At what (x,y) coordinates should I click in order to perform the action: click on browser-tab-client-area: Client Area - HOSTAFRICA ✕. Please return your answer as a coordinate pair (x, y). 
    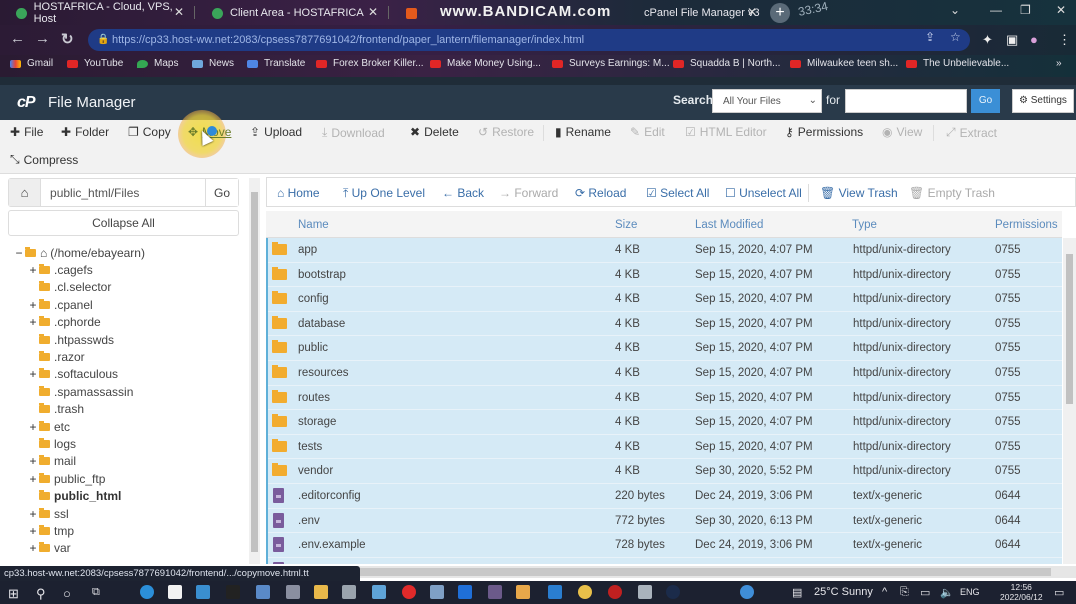
    Looking at the image, I should click on (291, 13).